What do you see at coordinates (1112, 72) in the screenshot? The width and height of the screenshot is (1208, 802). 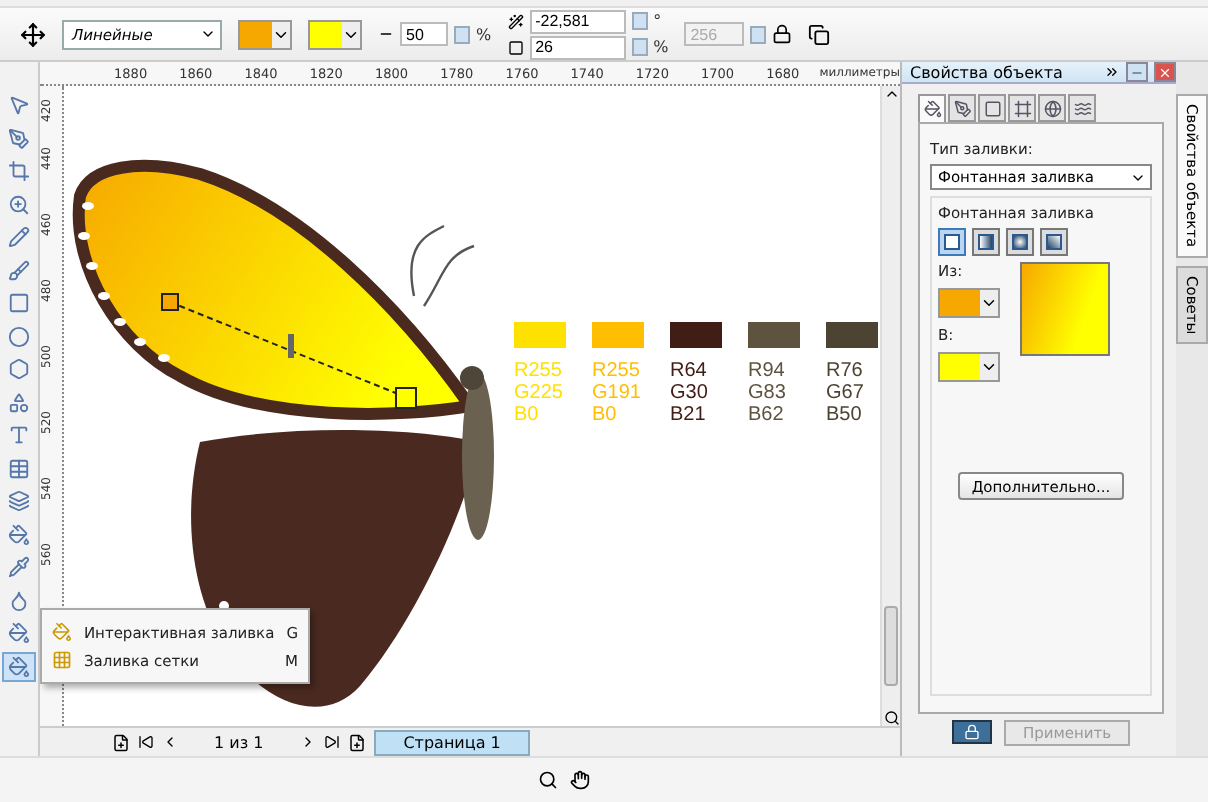 I see `expand-icon` at bounding box center [1112, 72].